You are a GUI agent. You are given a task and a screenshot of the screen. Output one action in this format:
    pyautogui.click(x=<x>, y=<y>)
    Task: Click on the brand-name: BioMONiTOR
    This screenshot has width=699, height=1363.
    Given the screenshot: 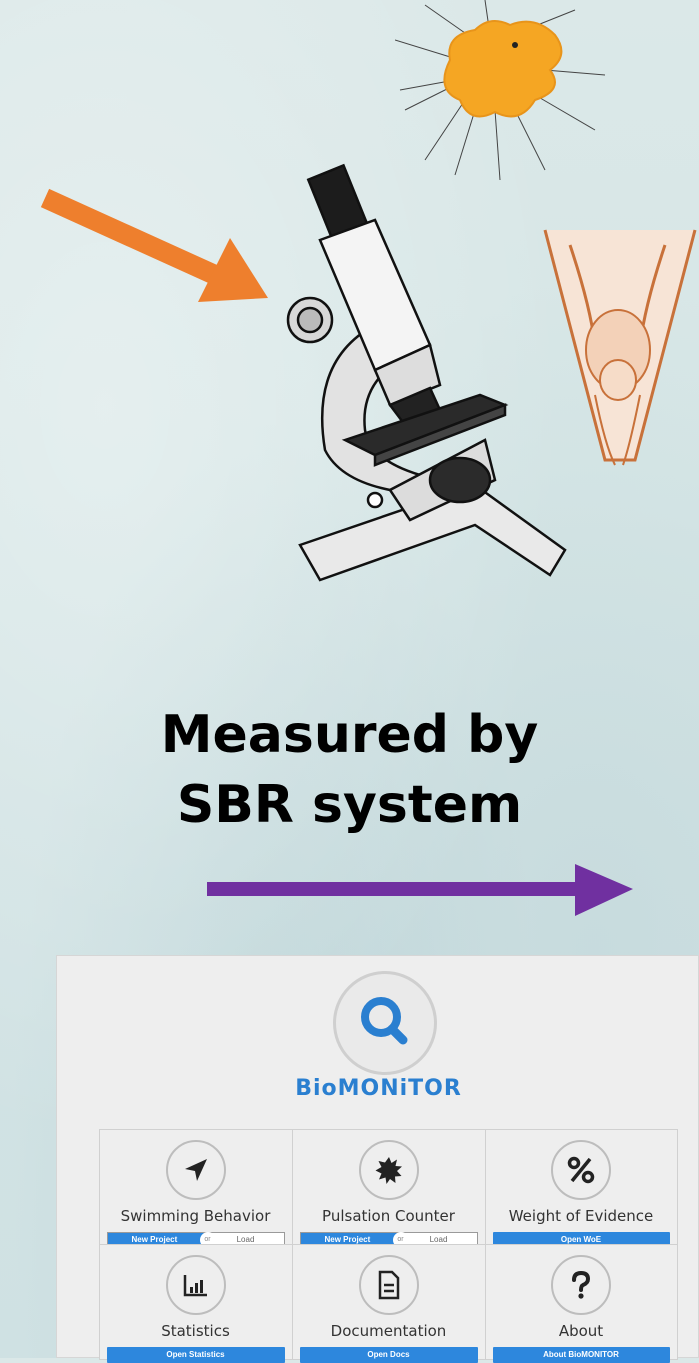 What is the action you would take?
    pyautogui.click(x=378, y=1088)
    